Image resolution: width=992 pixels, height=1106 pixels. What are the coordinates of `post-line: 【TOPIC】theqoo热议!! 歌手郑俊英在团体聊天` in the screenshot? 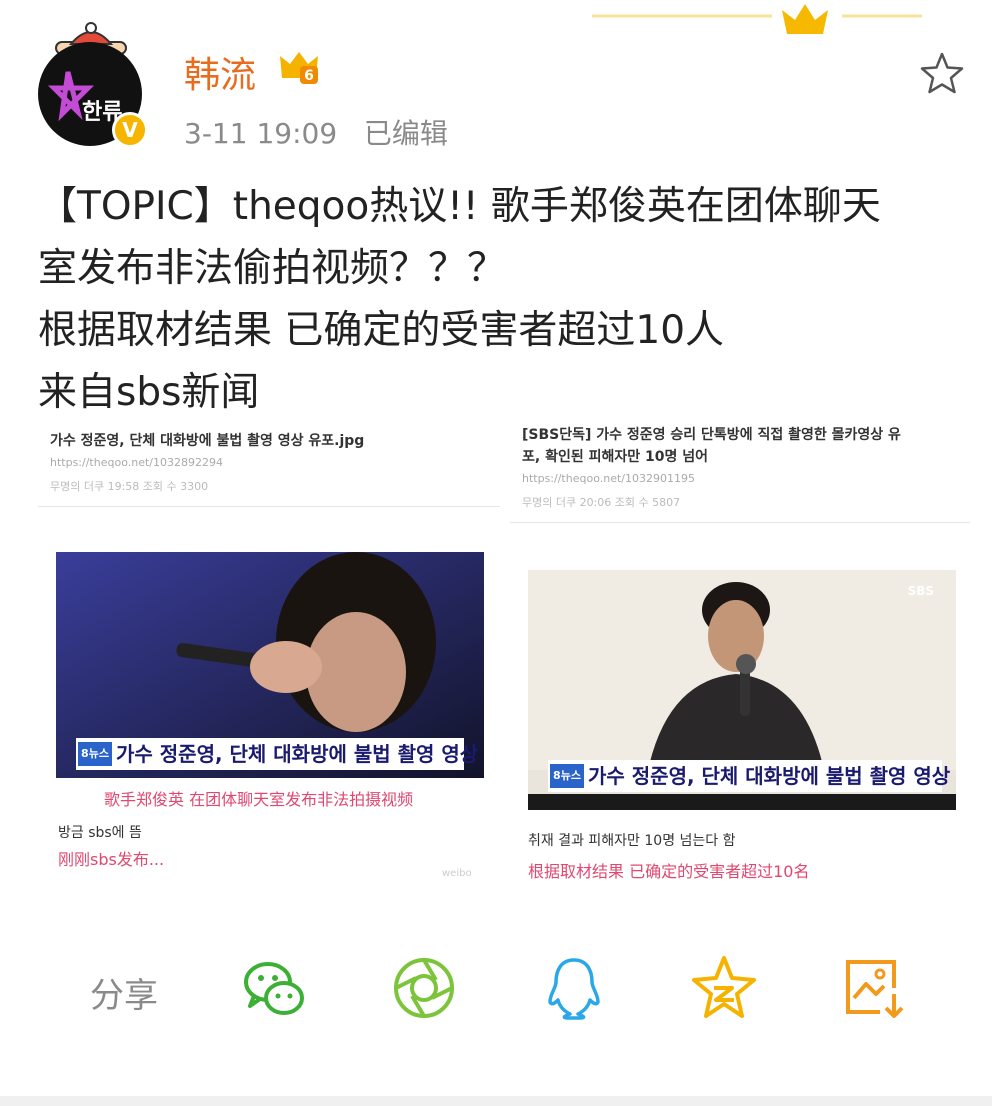 It's located at (459, 206).